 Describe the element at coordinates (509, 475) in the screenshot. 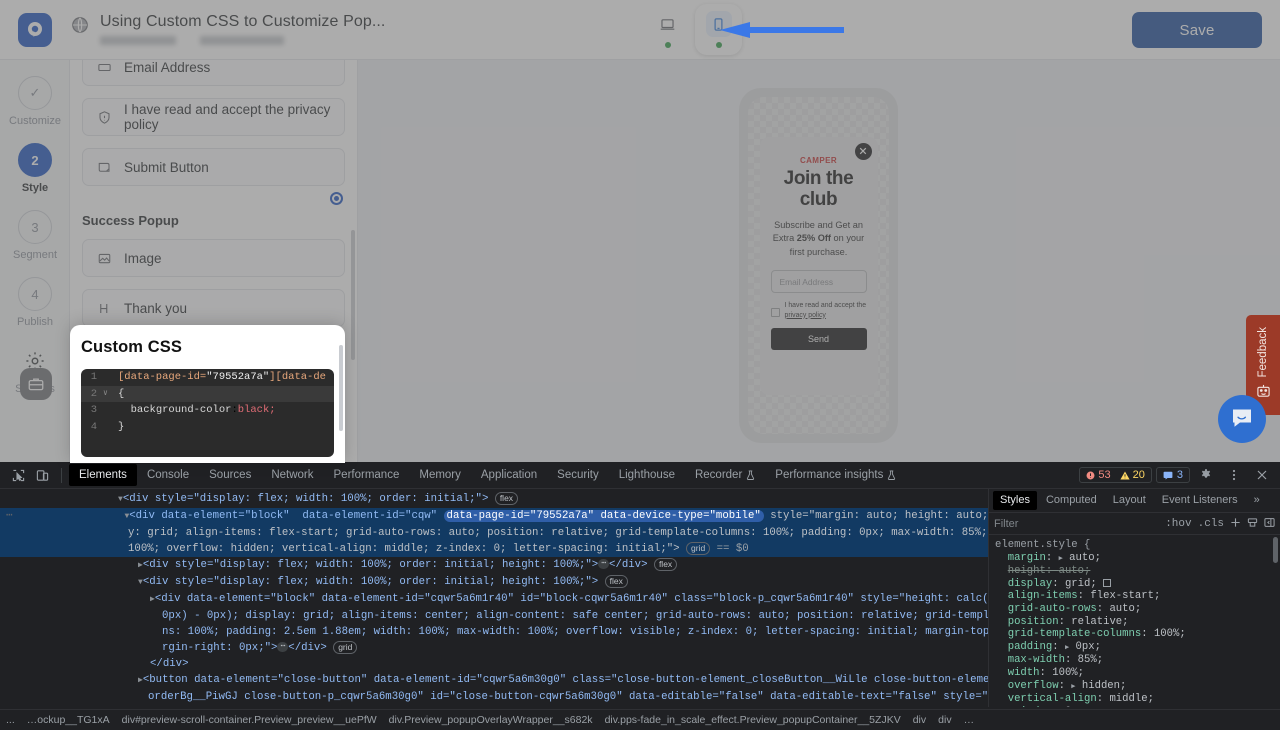

I see `devtools-tab-application: Application` at that location.